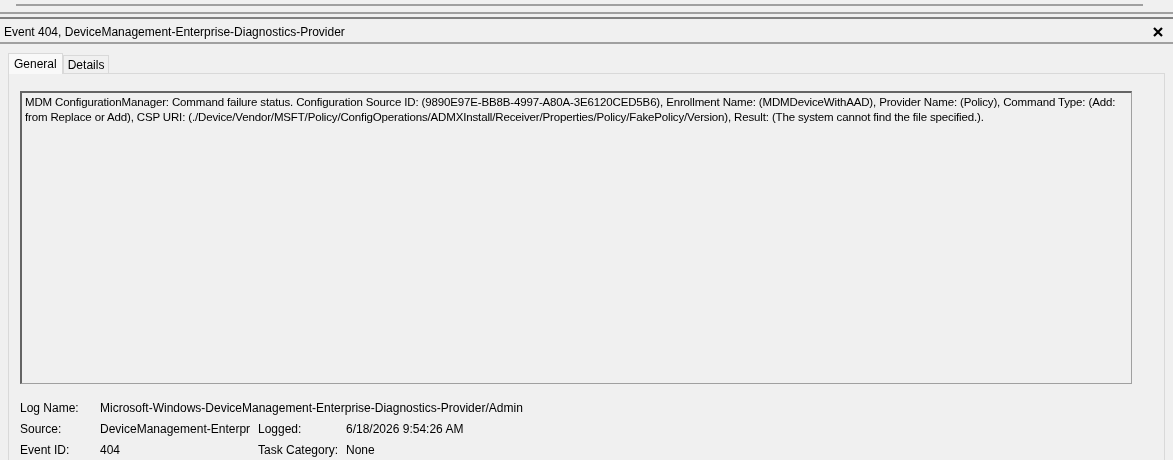 The height and width of the screenshot is (460, 1173). What do you see at coordinates (111, 450) in the screenshot?
I see `property-value: 404` at bounding box center [111, 450].